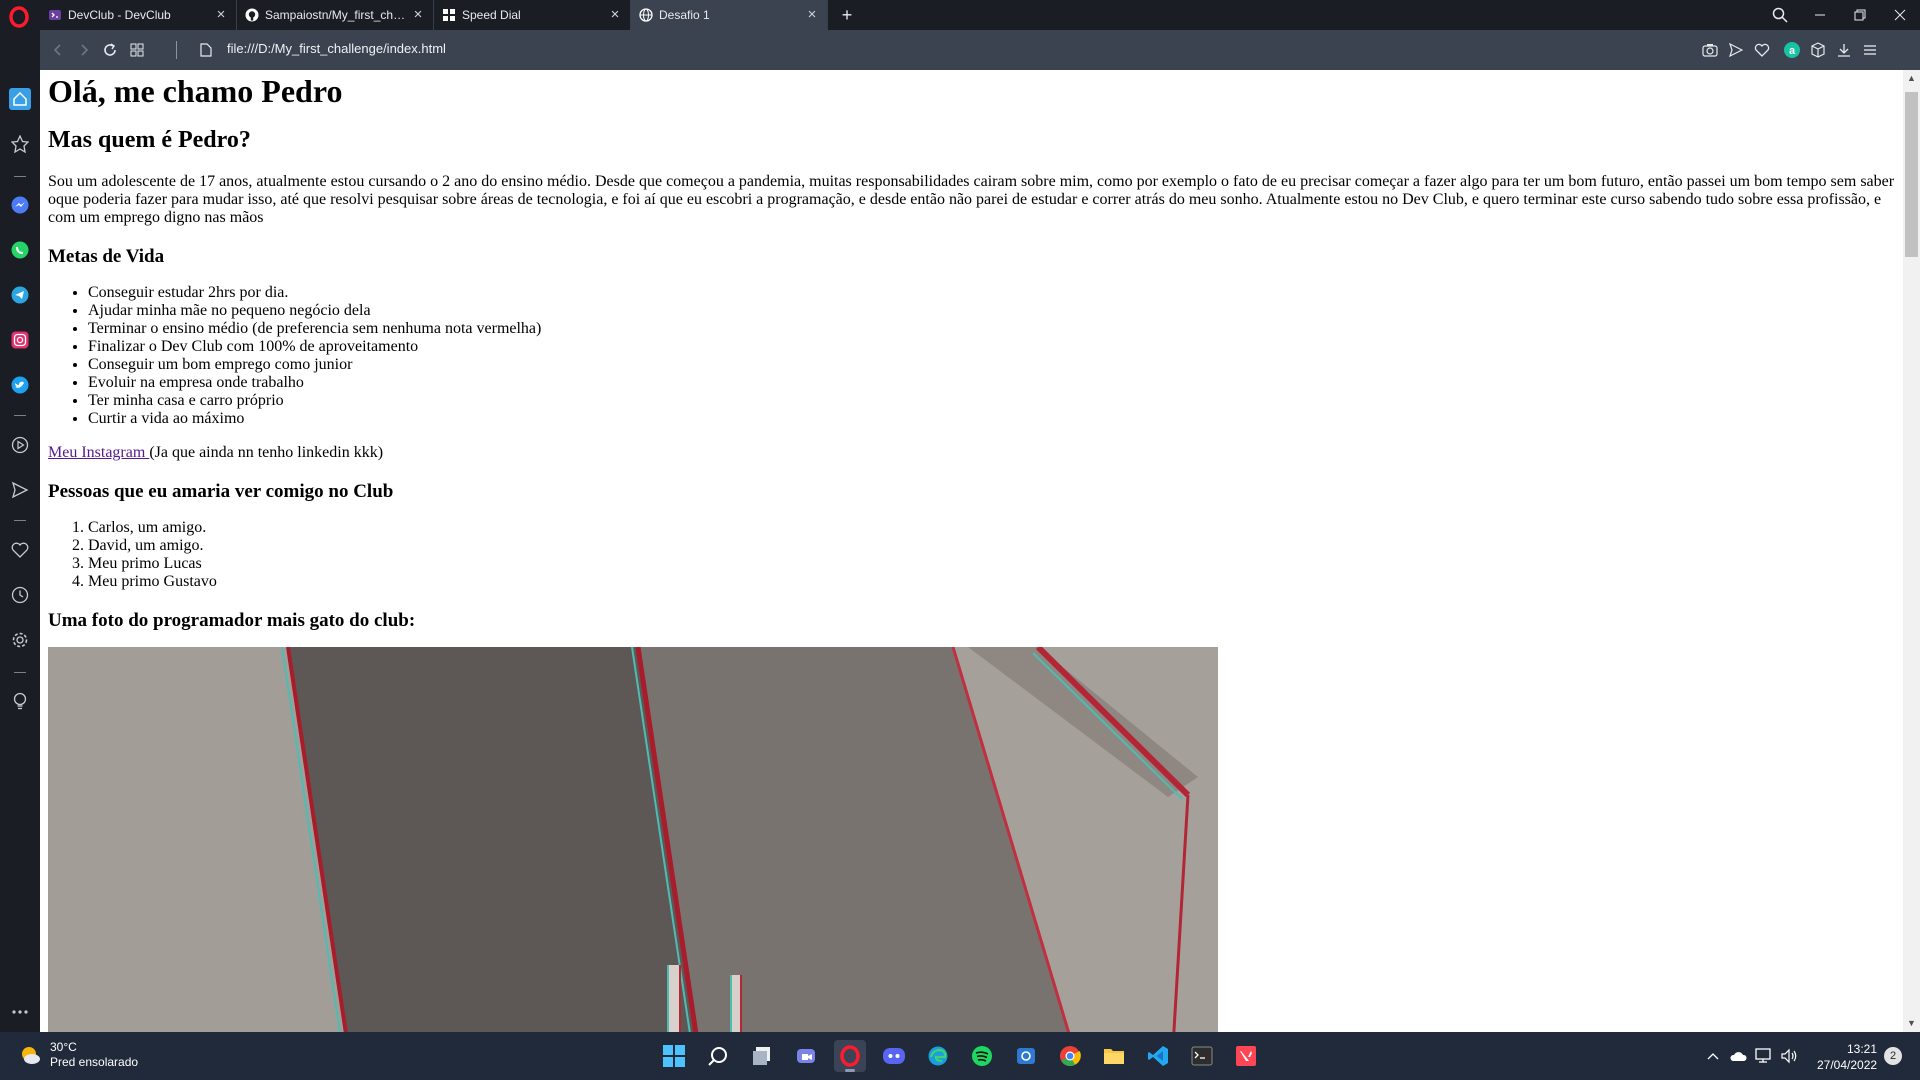 The height and width of the screenshot is (1080, 1920). Describe the element at coordinates (20, 445) in the screenshot. I see `player-icon` at that location.